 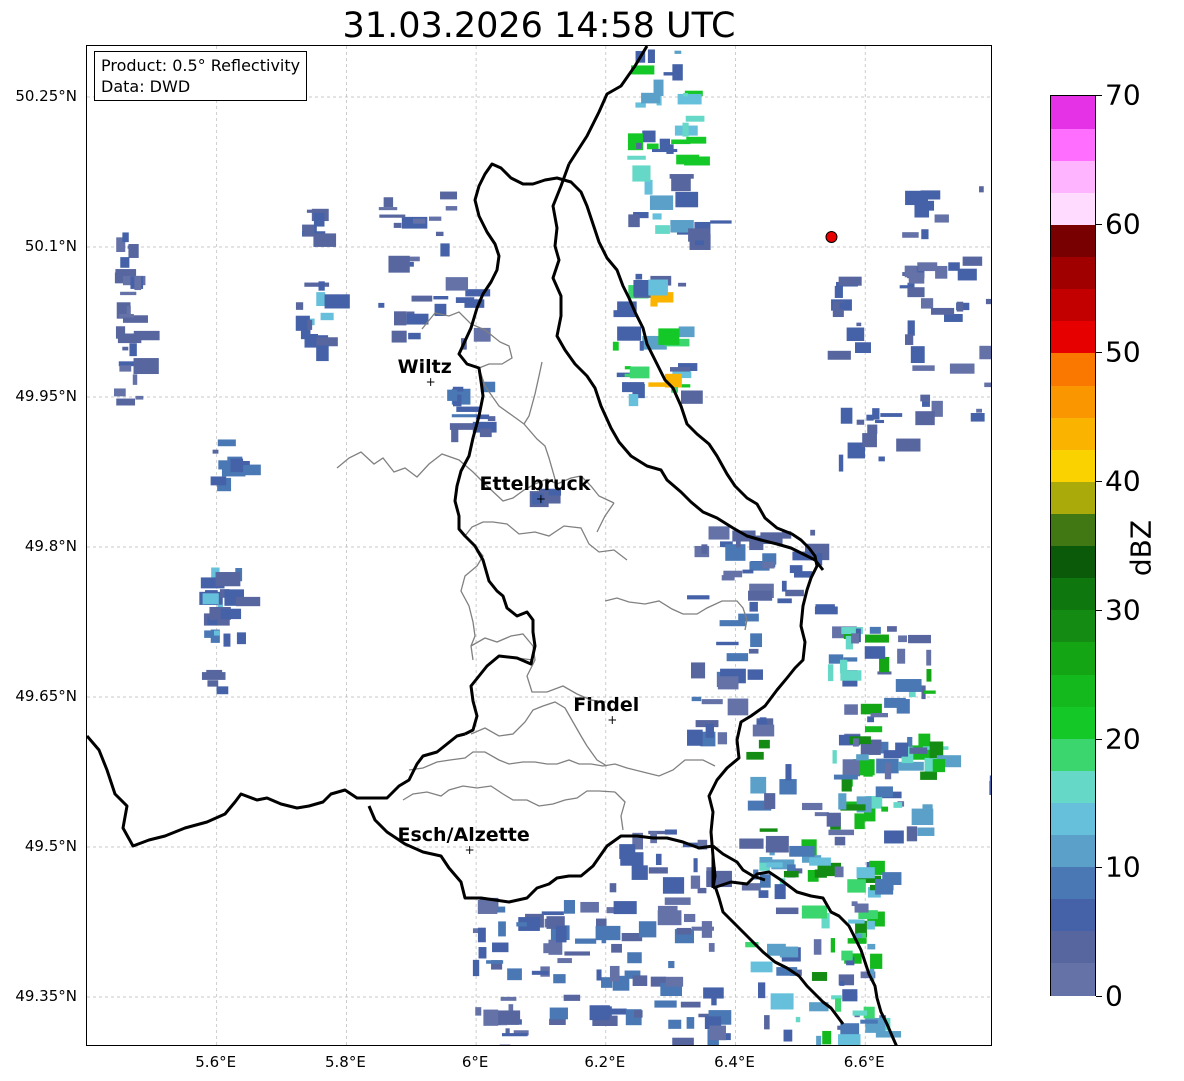 I want to click on radar-site, so click(x=831, y=237).